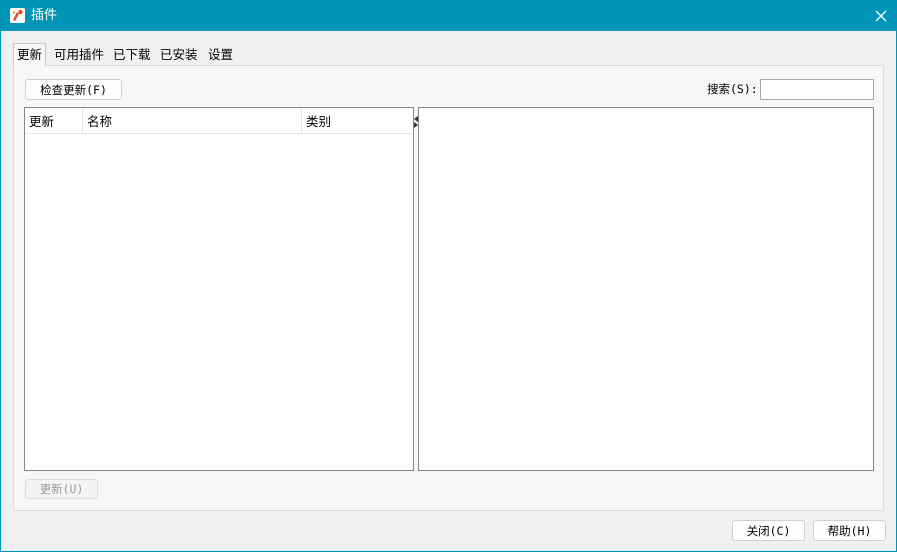  Describe the element at coordinates (61, 489) in the screenshot. I see `update-button: 更新(U)` at that location.